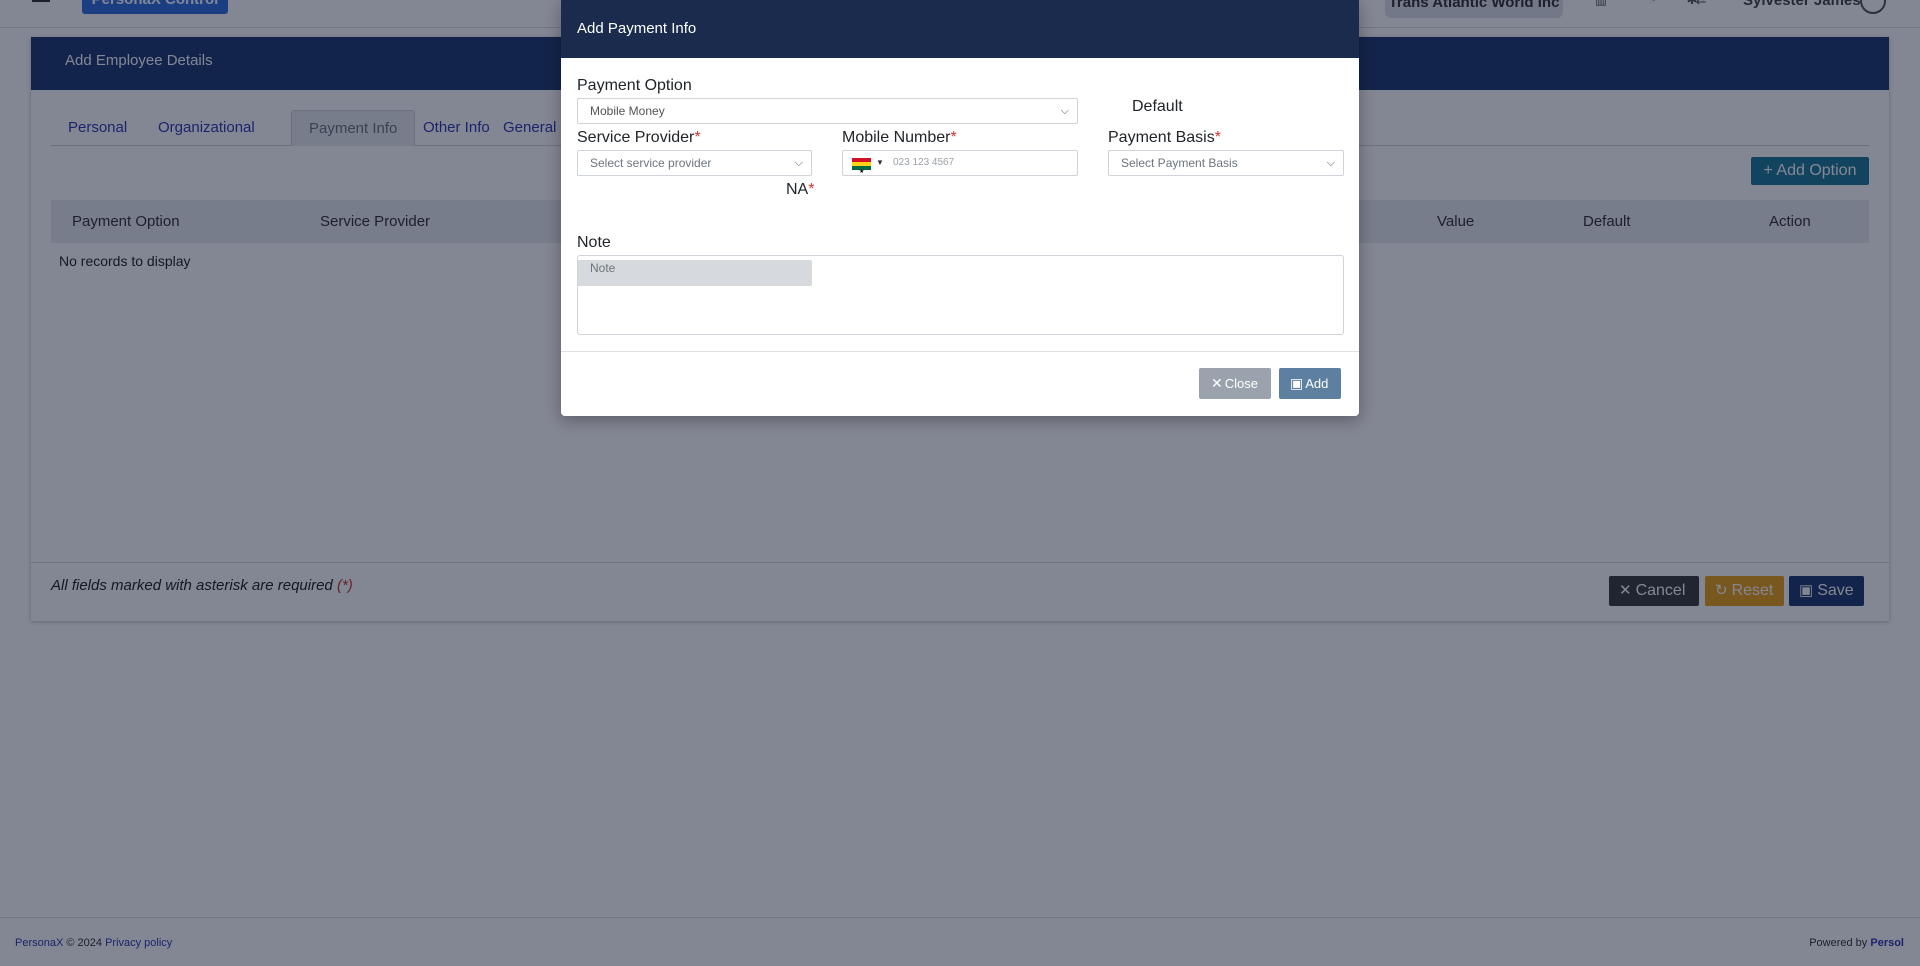 The image size is (1920, 966). I want to click on service-provider-select: Select service provider ⌵, so click(694, 163).